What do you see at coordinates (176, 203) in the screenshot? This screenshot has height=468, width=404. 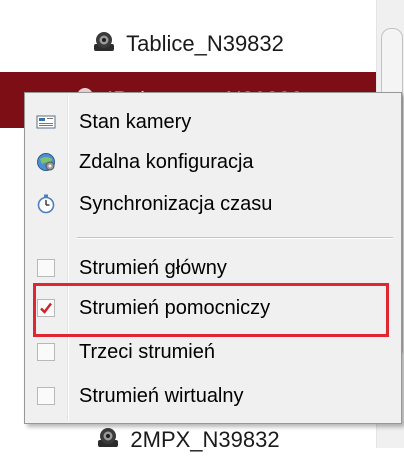 I see `menu-item-label: Synchronizacja czasu` at bounding box center [176, 203].